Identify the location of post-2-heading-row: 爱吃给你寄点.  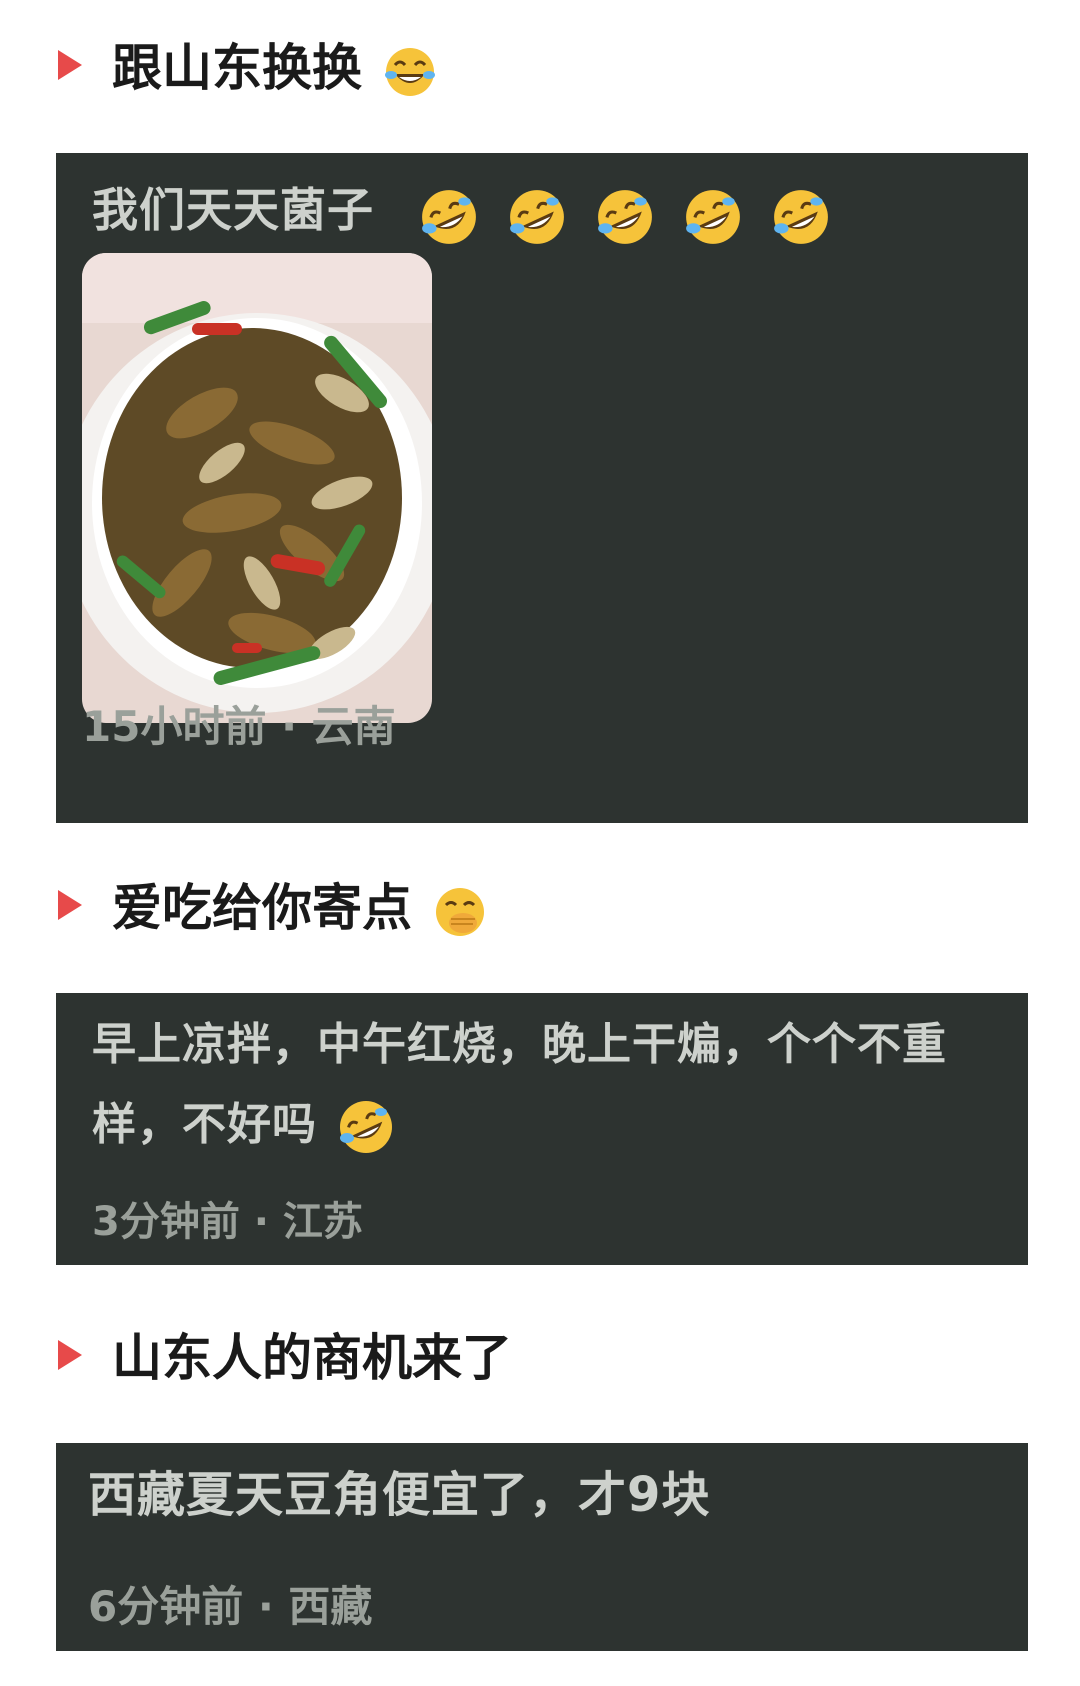
(540, 908).